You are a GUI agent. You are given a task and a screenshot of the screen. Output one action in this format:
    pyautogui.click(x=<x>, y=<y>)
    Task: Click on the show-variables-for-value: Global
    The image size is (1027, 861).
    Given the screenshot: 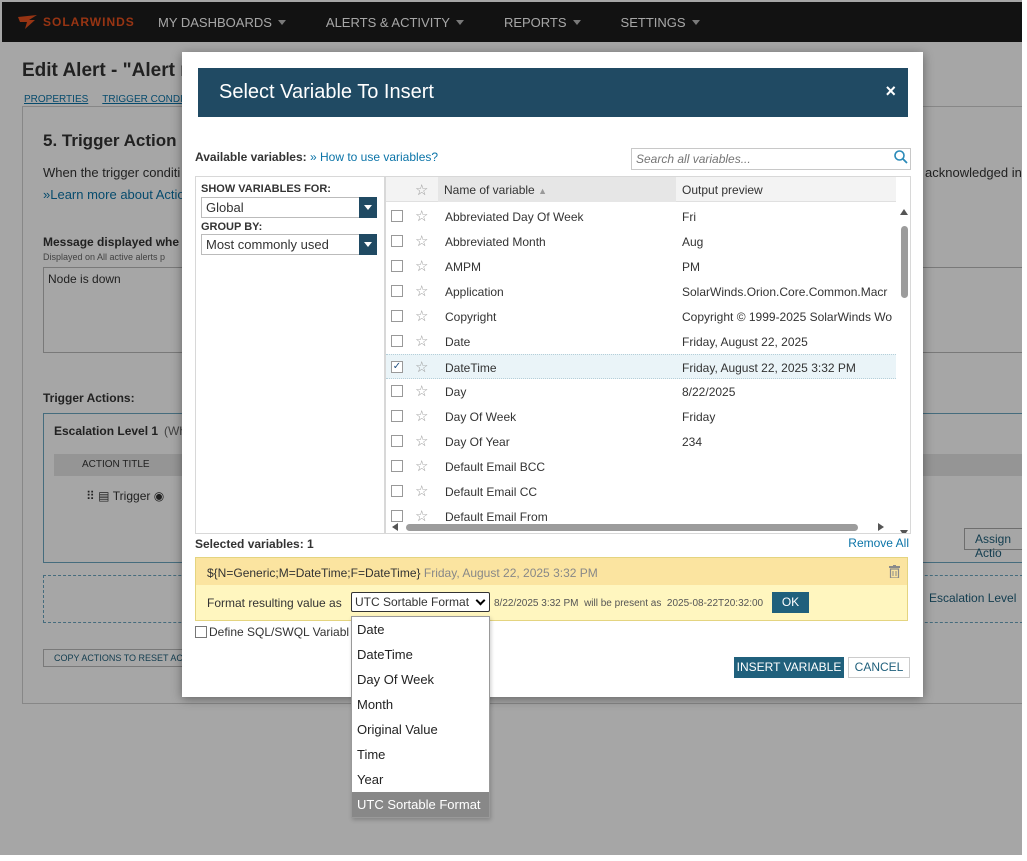 What is the action you would take?
    pyautogui.click(x=225, y=207)
    